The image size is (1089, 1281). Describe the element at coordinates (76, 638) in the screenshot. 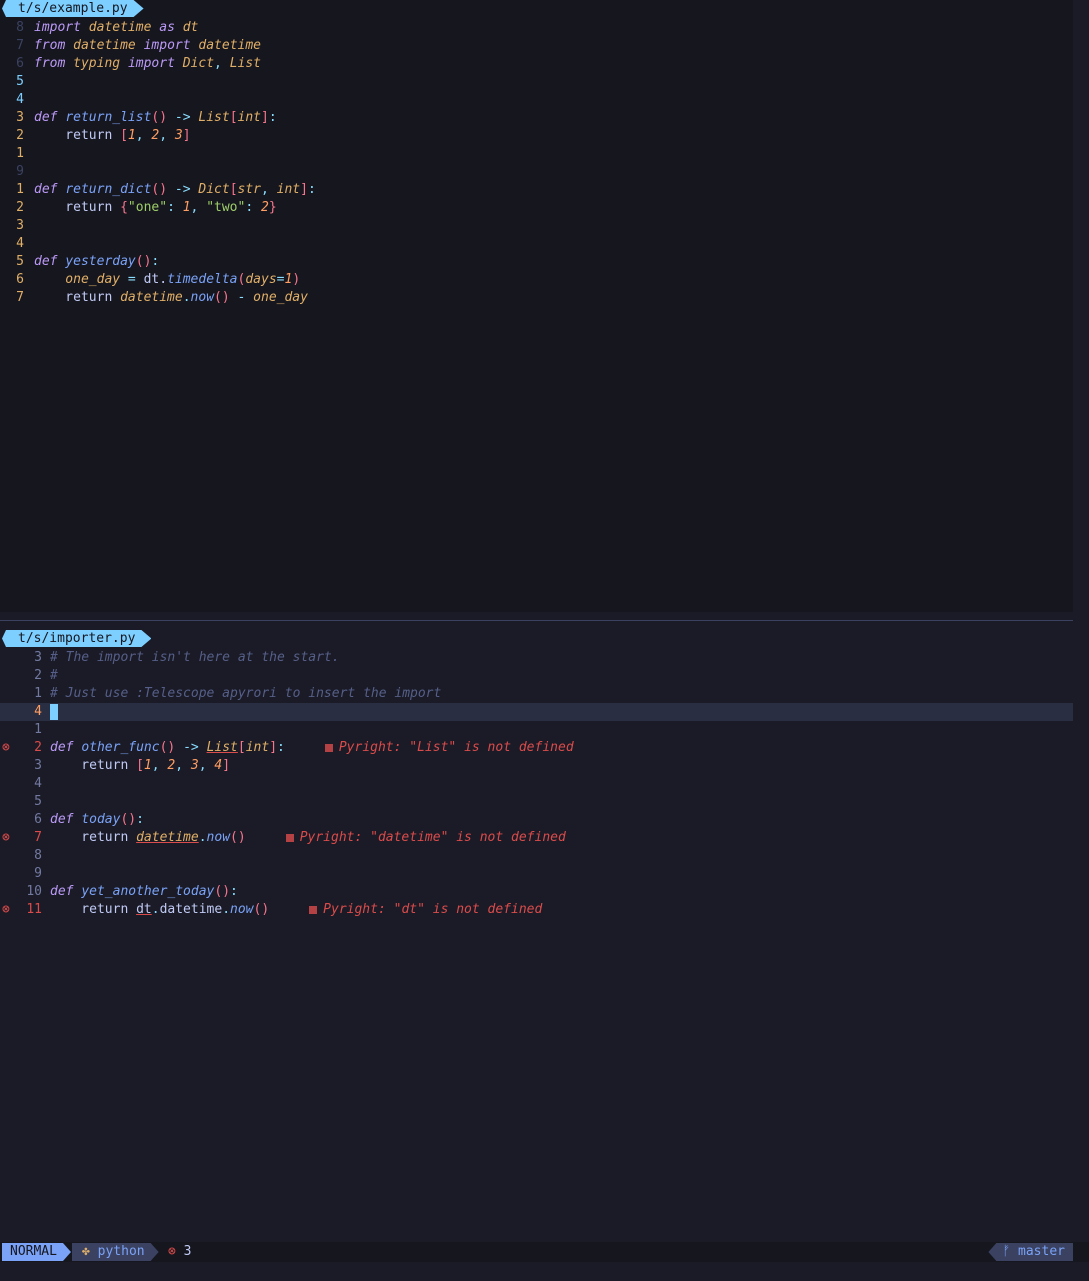

I see `file-tab-importer: t/s/importer.py` at that location.